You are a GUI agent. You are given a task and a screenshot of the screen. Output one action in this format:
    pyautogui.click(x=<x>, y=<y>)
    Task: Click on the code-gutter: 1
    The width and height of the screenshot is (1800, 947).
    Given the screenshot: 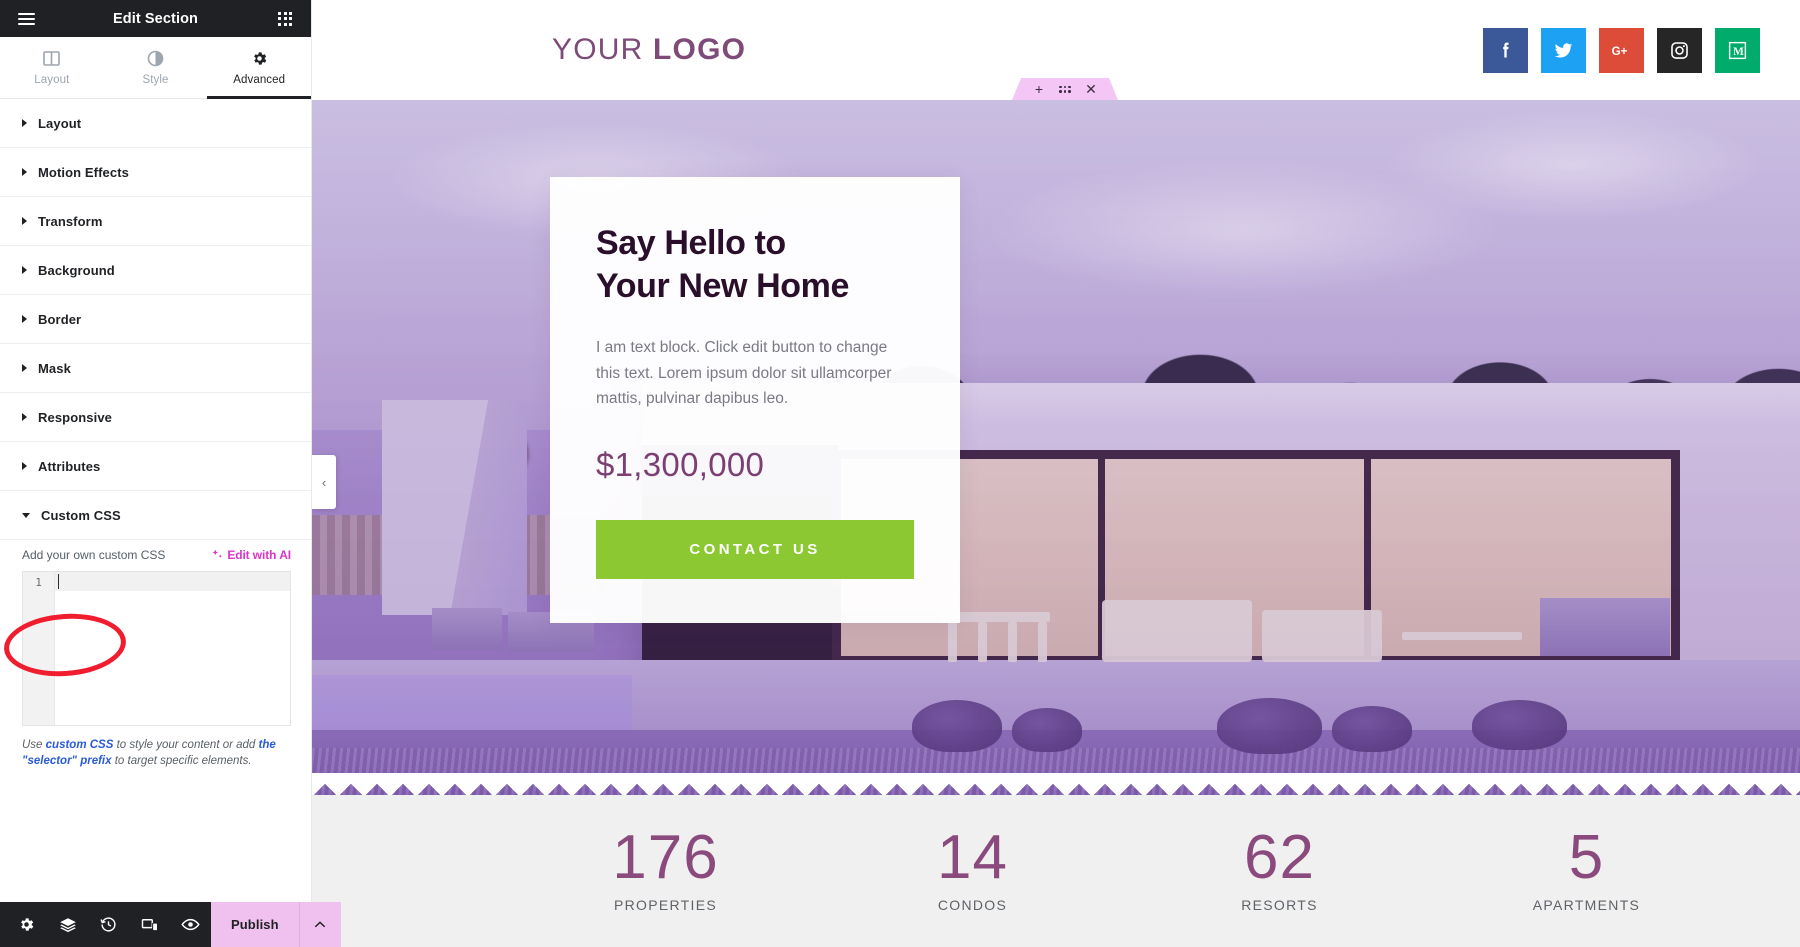 What is the action you would take?
    pyautogui.click(x=39, y=648)
    